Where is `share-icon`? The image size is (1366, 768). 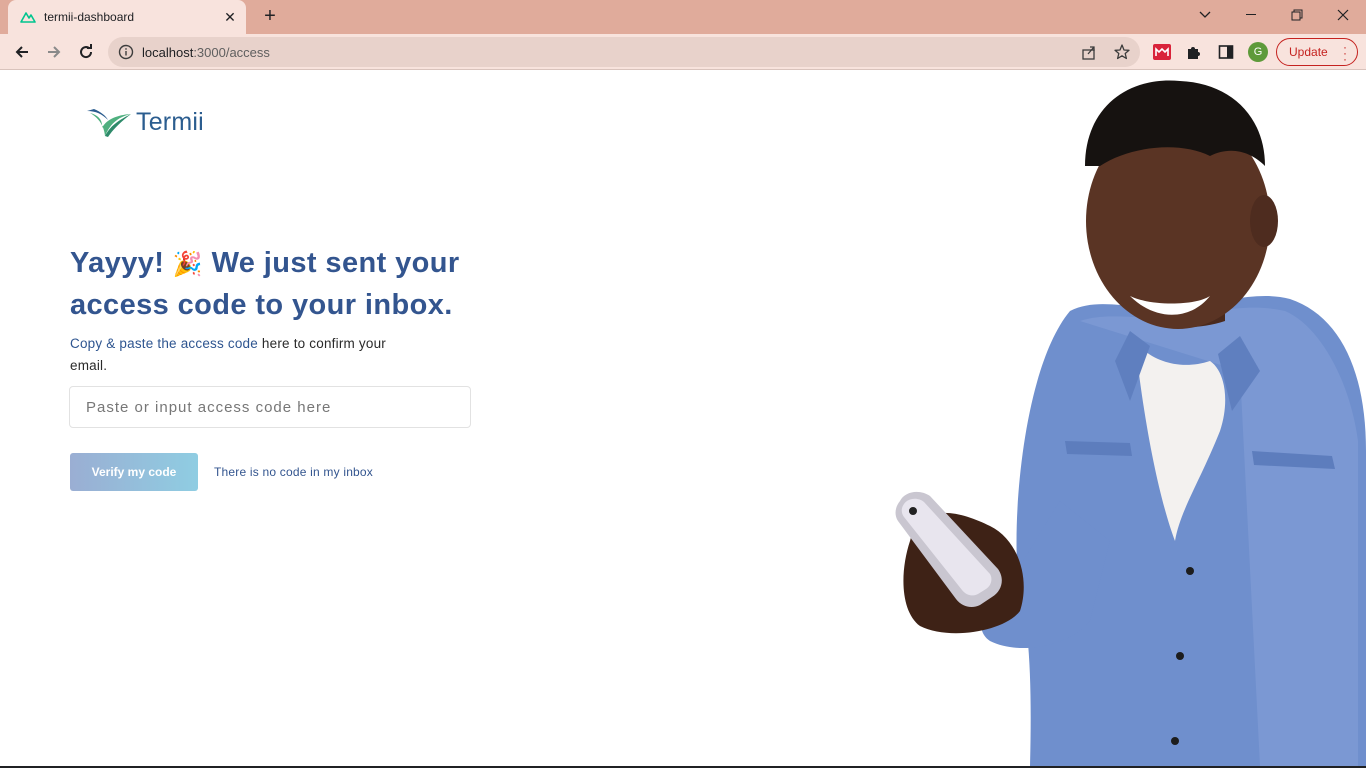
share-icon is located at coordinates (1089, 52).